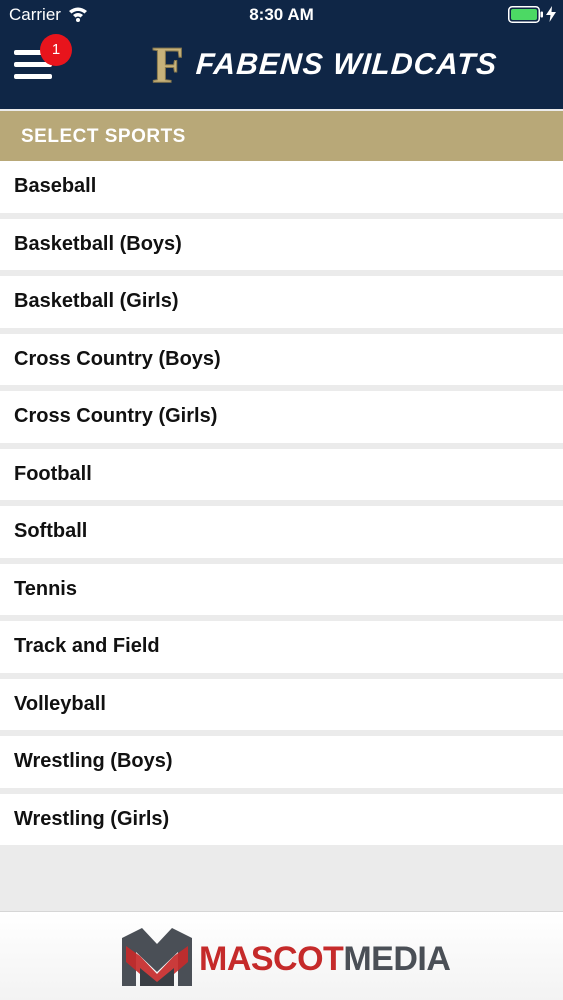 The image size is (563, 1000). What do you see at coordinates (281, 474) in the screenshot?
I see `list-item: Football` at bounding box center [281, 474].